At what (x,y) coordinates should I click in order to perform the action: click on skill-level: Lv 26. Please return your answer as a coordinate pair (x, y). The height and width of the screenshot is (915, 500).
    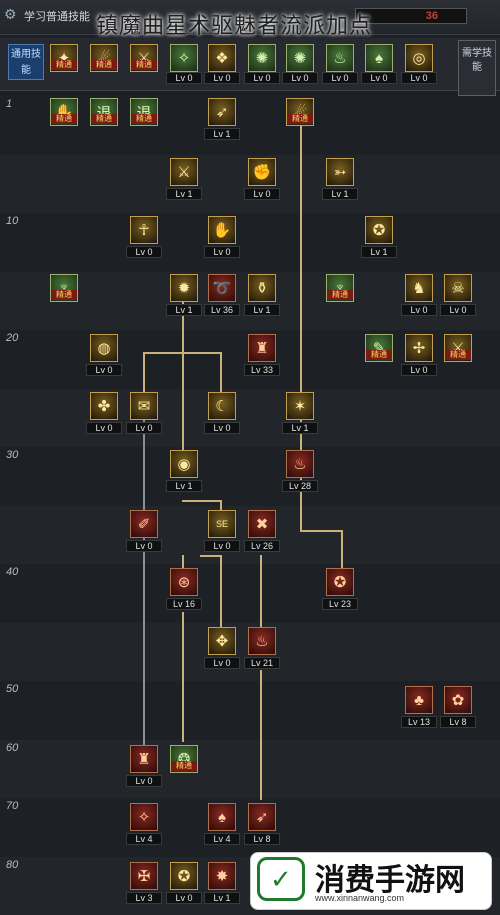
    Looking at the image, I should click on (262, 546).